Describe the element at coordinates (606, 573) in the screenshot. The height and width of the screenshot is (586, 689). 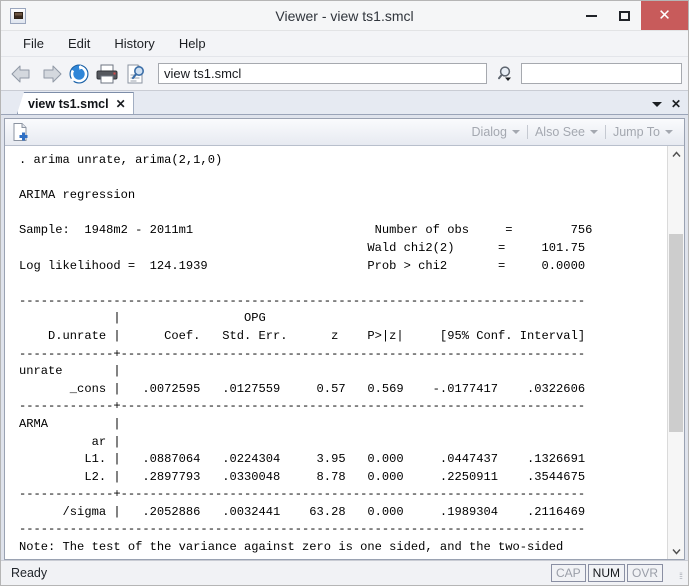
I see `status-badge-num: NUM` at that location.